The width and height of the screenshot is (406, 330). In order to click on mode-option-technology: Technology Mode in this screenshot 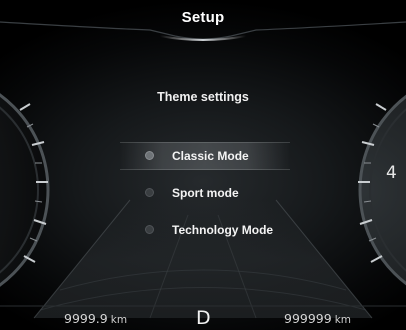, I will do `click(205, 230)`.